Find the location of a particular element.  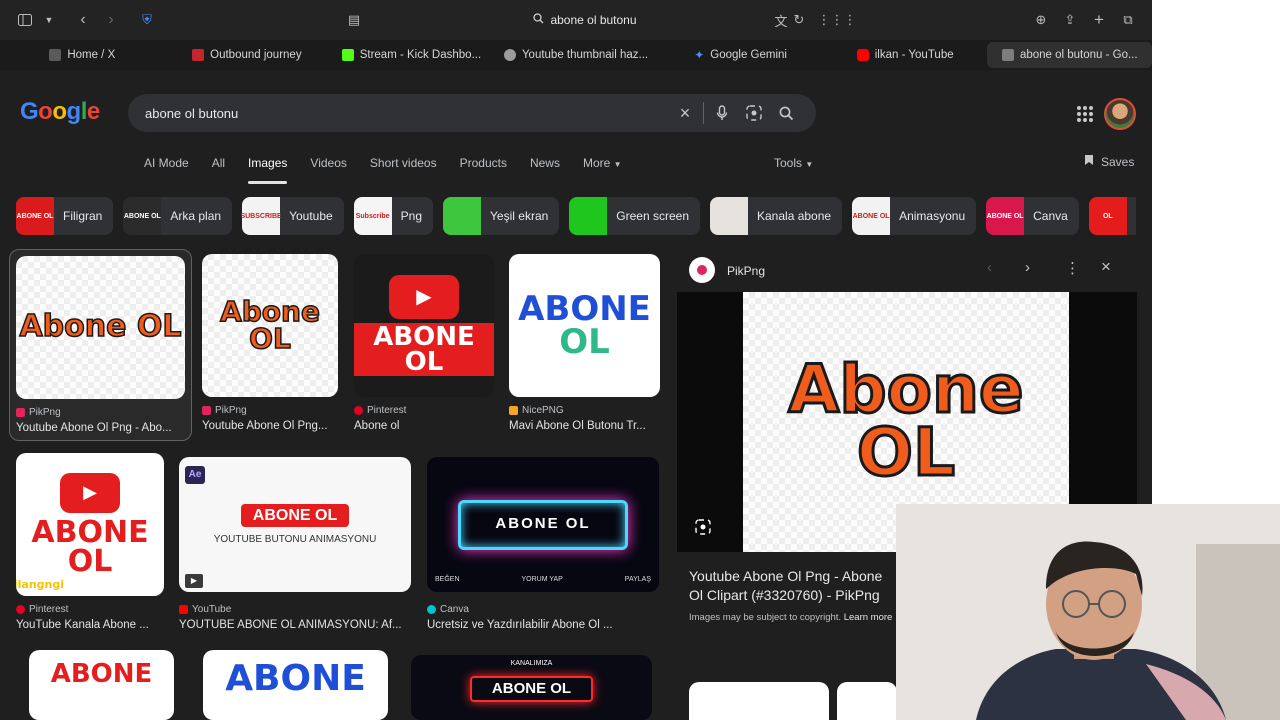

source-name: Pinterest is located at coordinates (387, 410).